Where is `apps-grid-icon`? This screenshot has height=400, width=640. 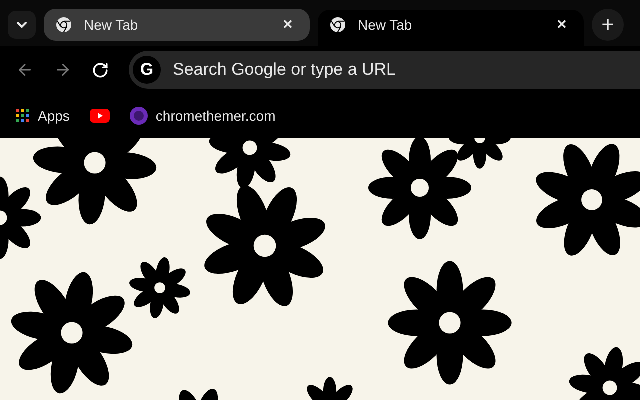
apps-grid-icon is located at coordinates (23, 116).